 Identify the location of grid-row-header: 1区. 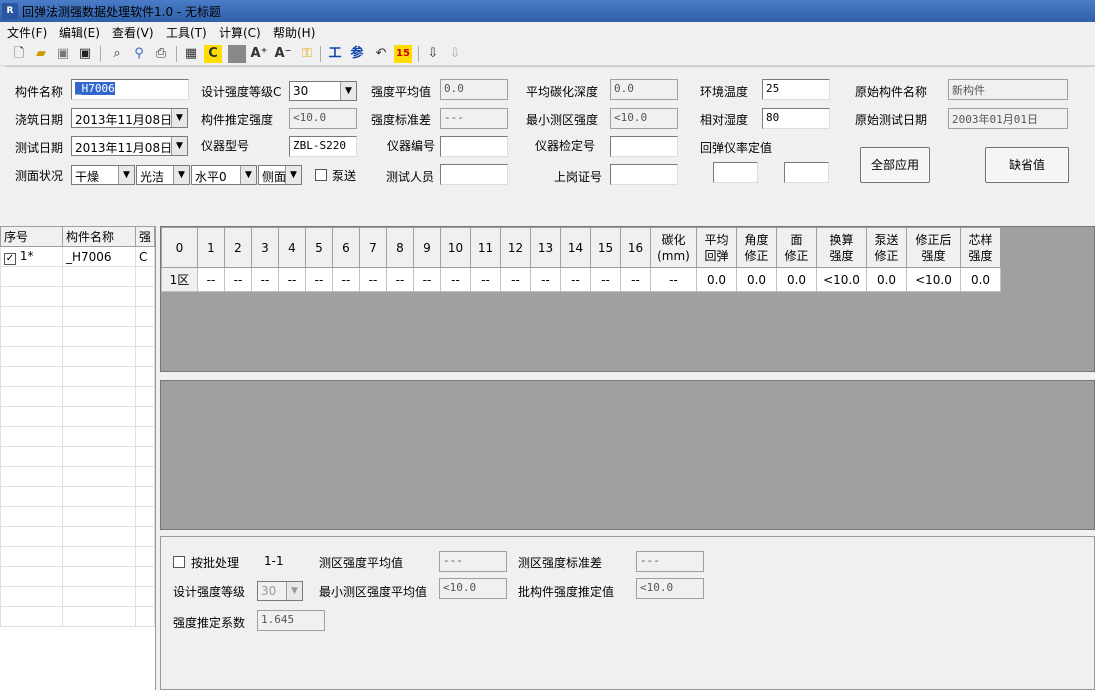
(179, 279).